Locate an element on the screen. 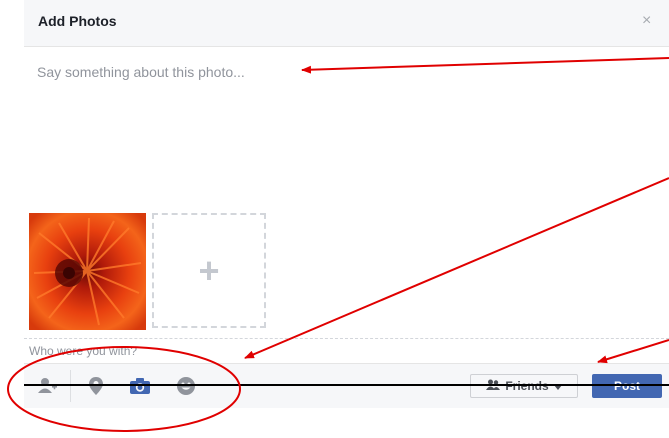 The image size is (669, 438). annotation-circle is located at coordinates (124, 389).